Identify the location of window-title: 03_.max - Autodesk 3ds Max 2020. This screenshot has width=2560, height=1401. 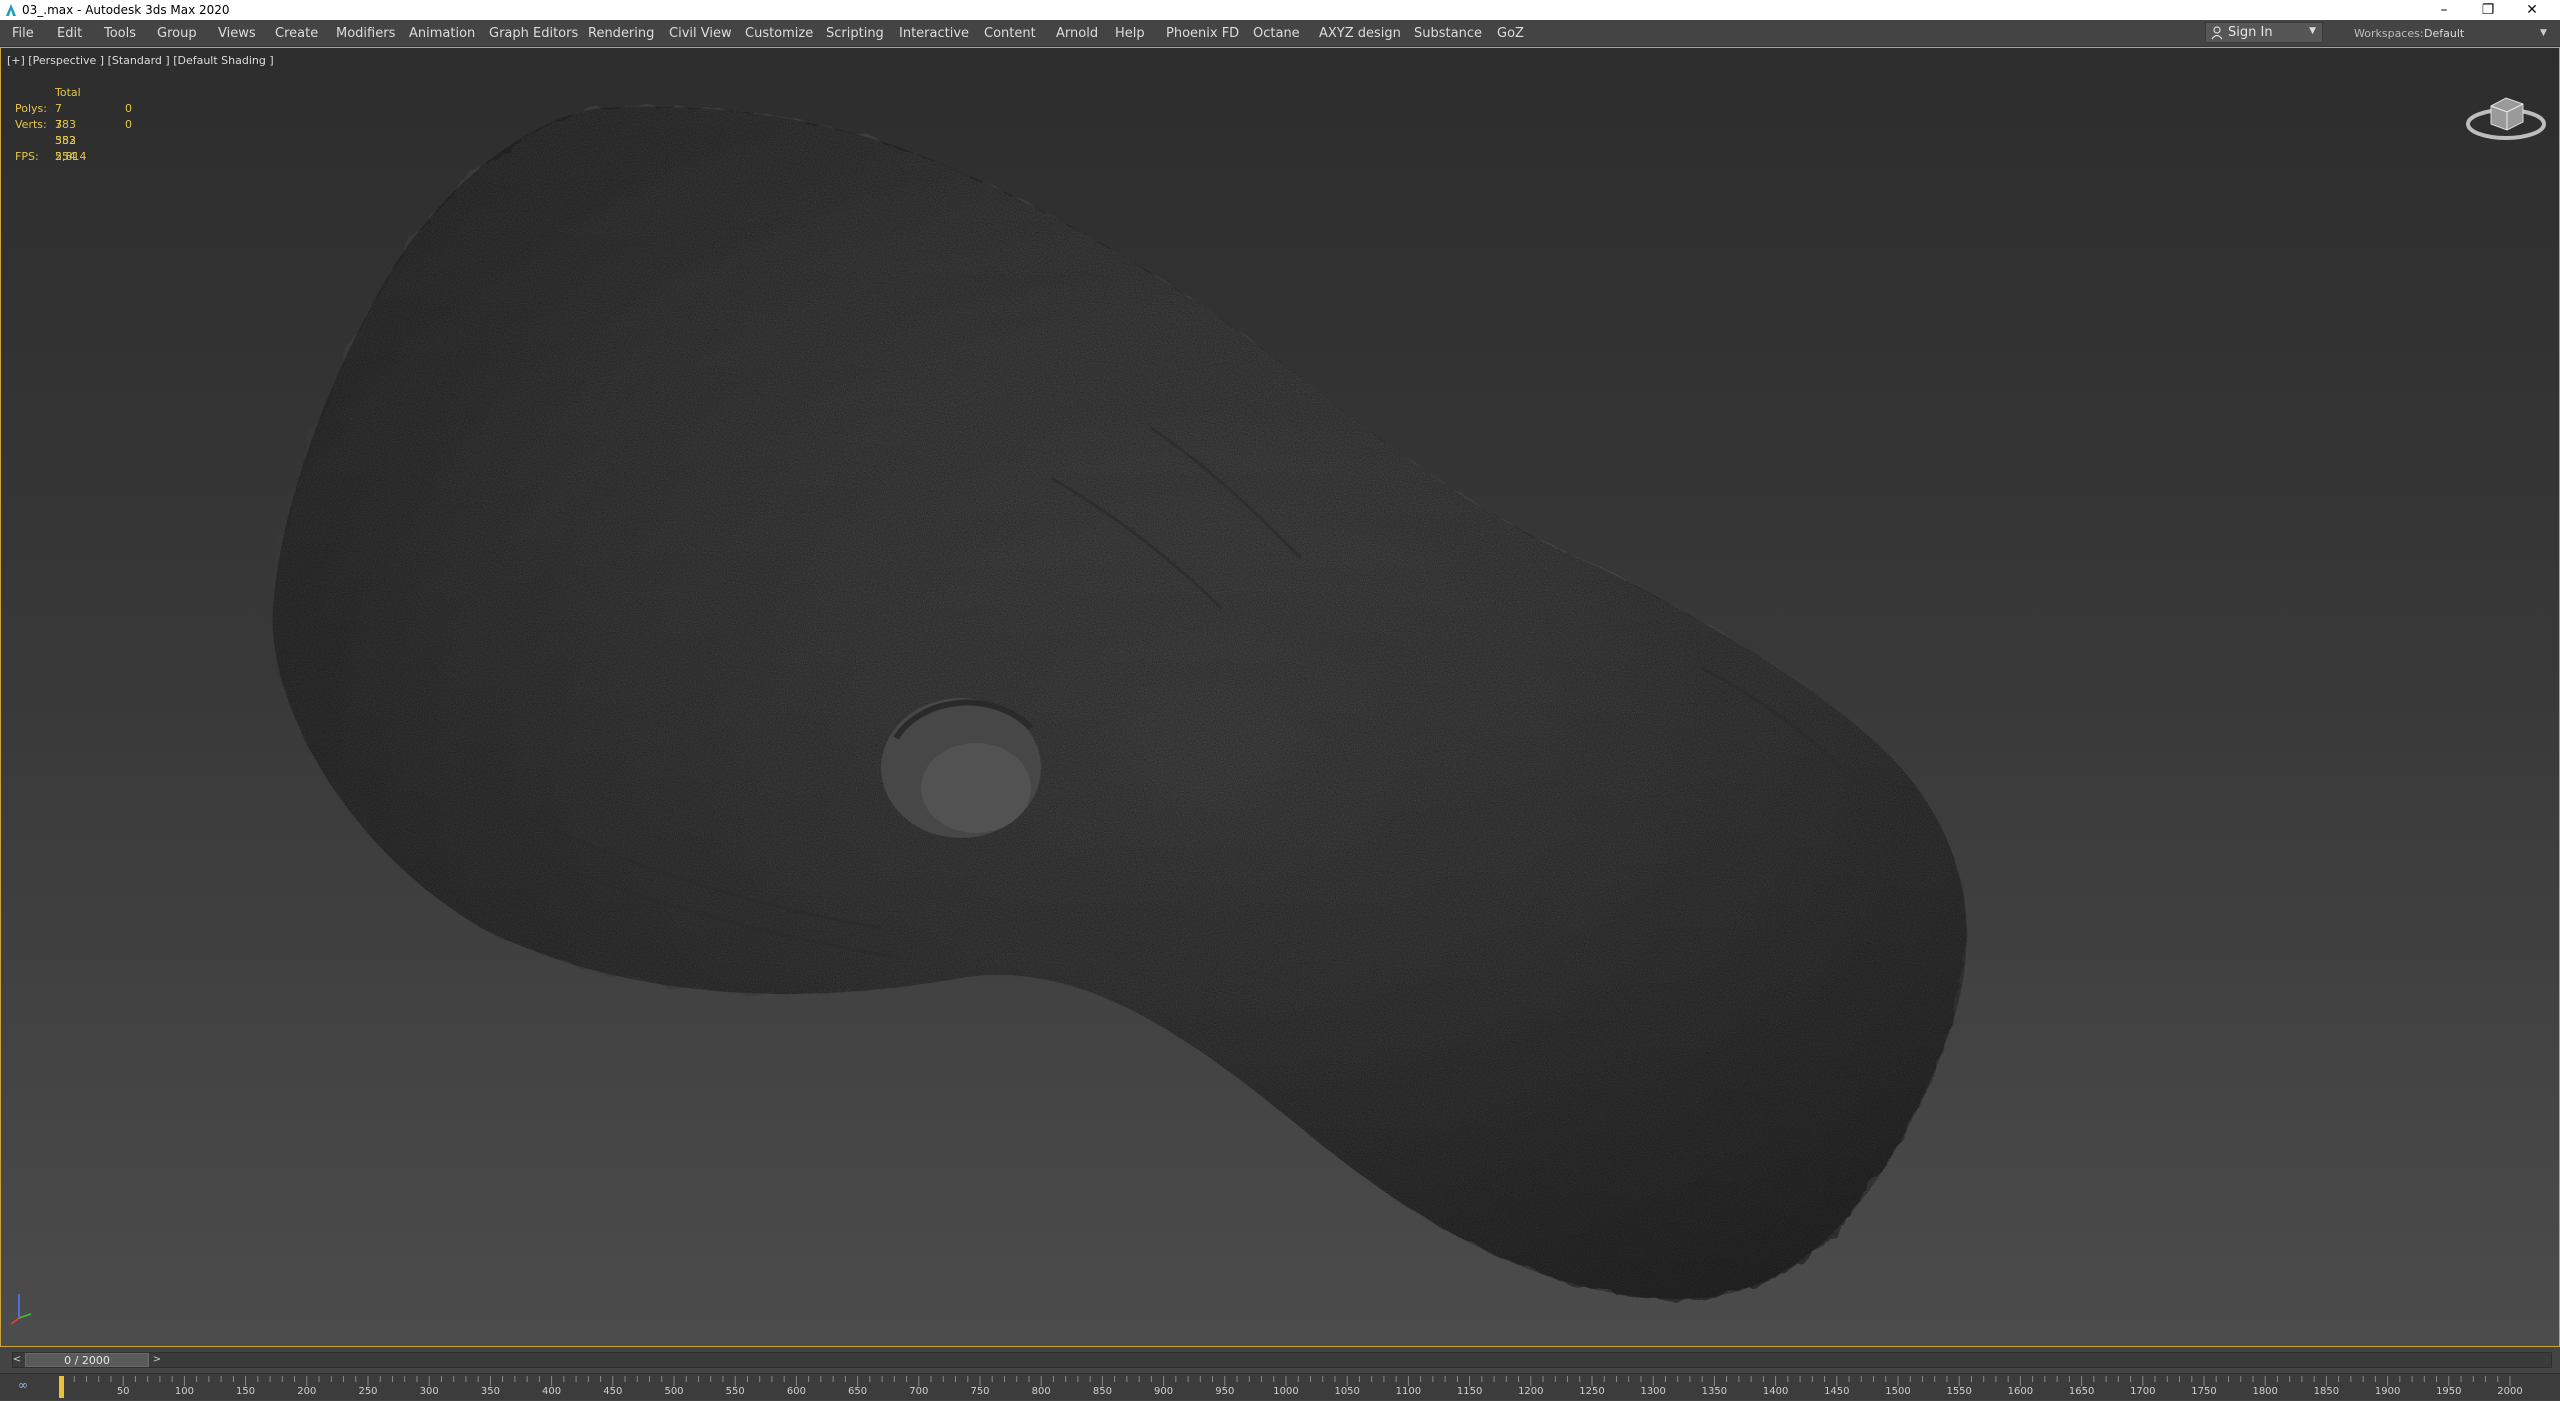
(126, 10).